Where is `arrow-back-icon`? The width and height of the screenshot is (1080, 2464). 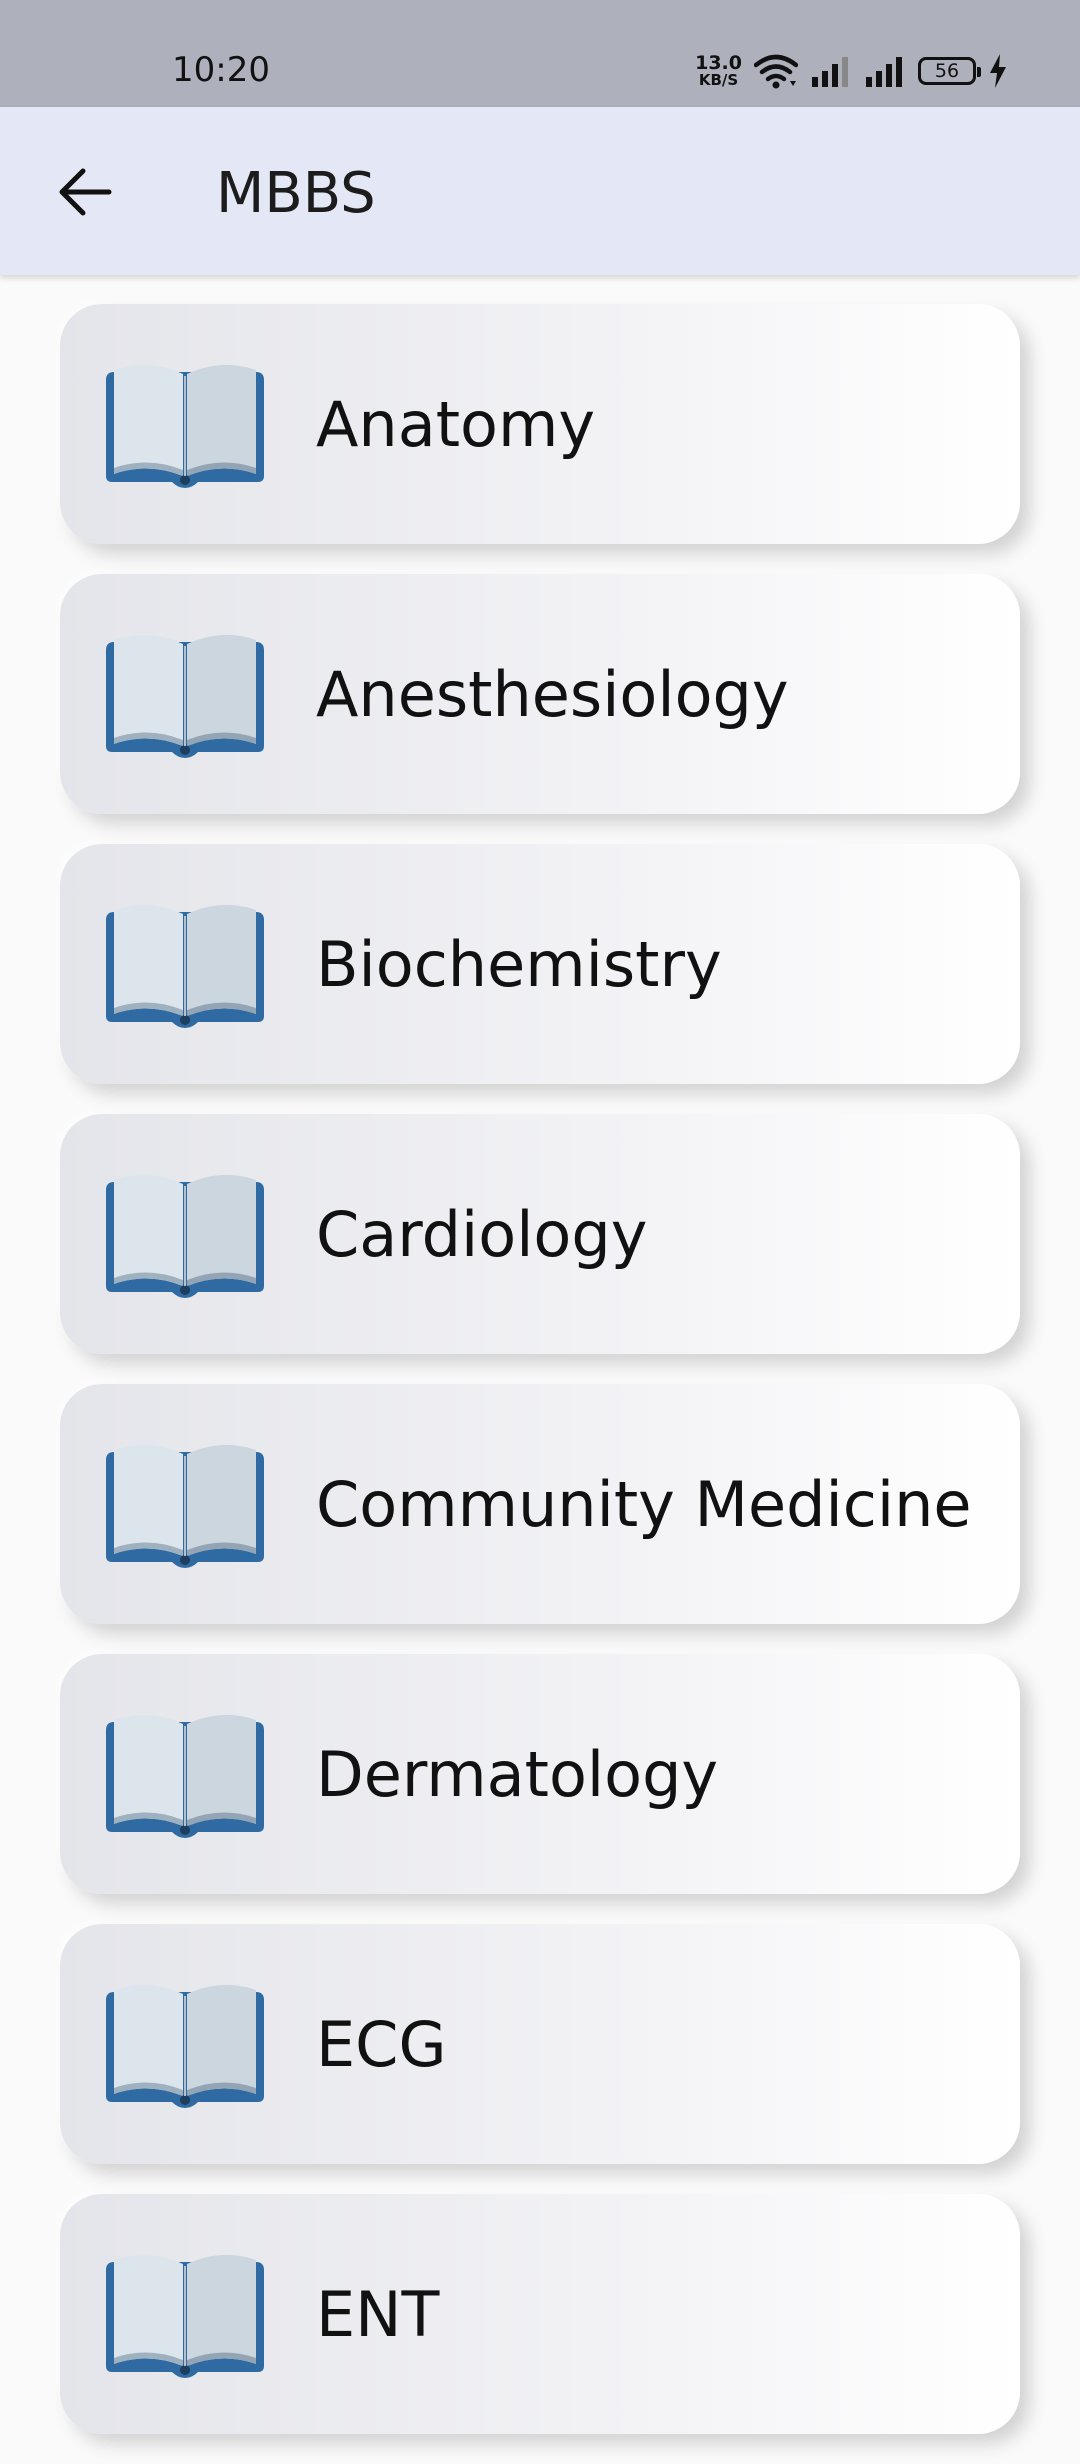
arrow-back-icon is located at coordinates (85, 192).